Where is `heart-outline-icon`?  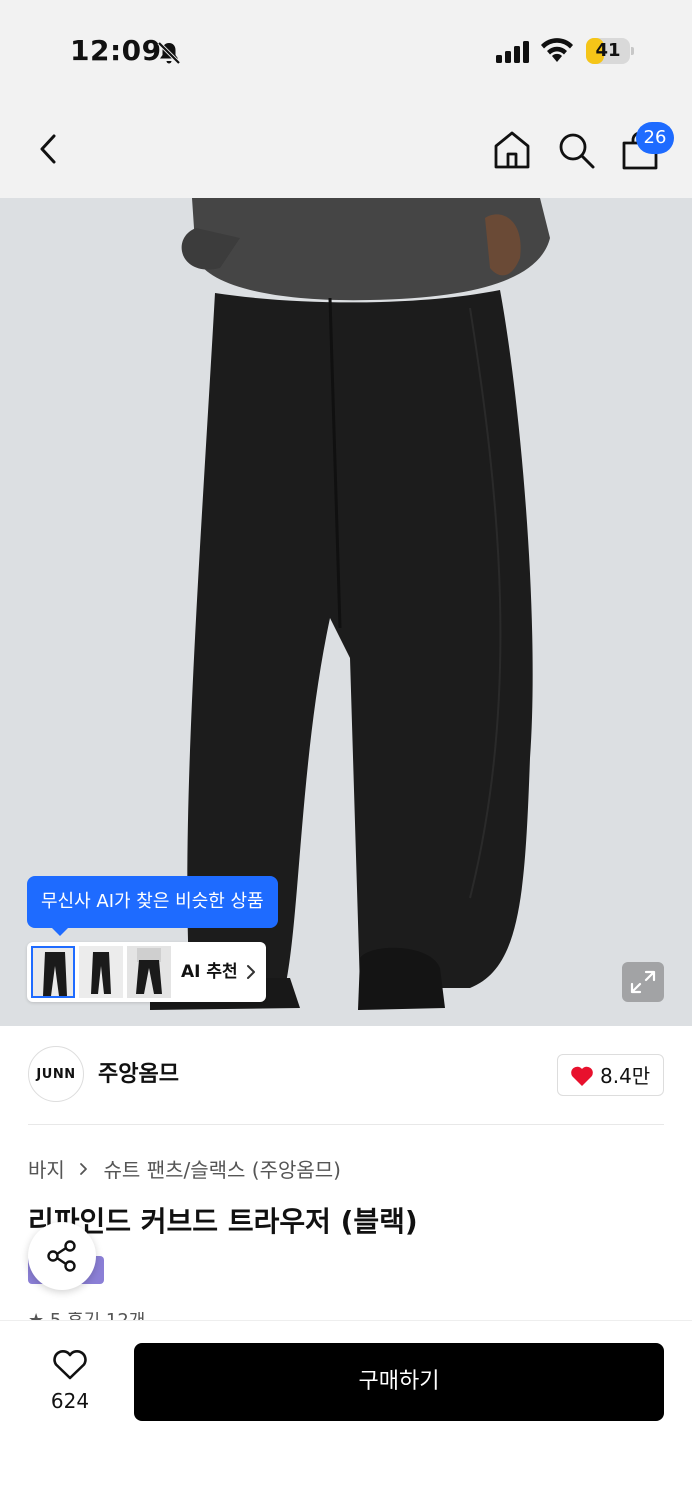 heart-outline-icon is located at coordinates (70, 1365).